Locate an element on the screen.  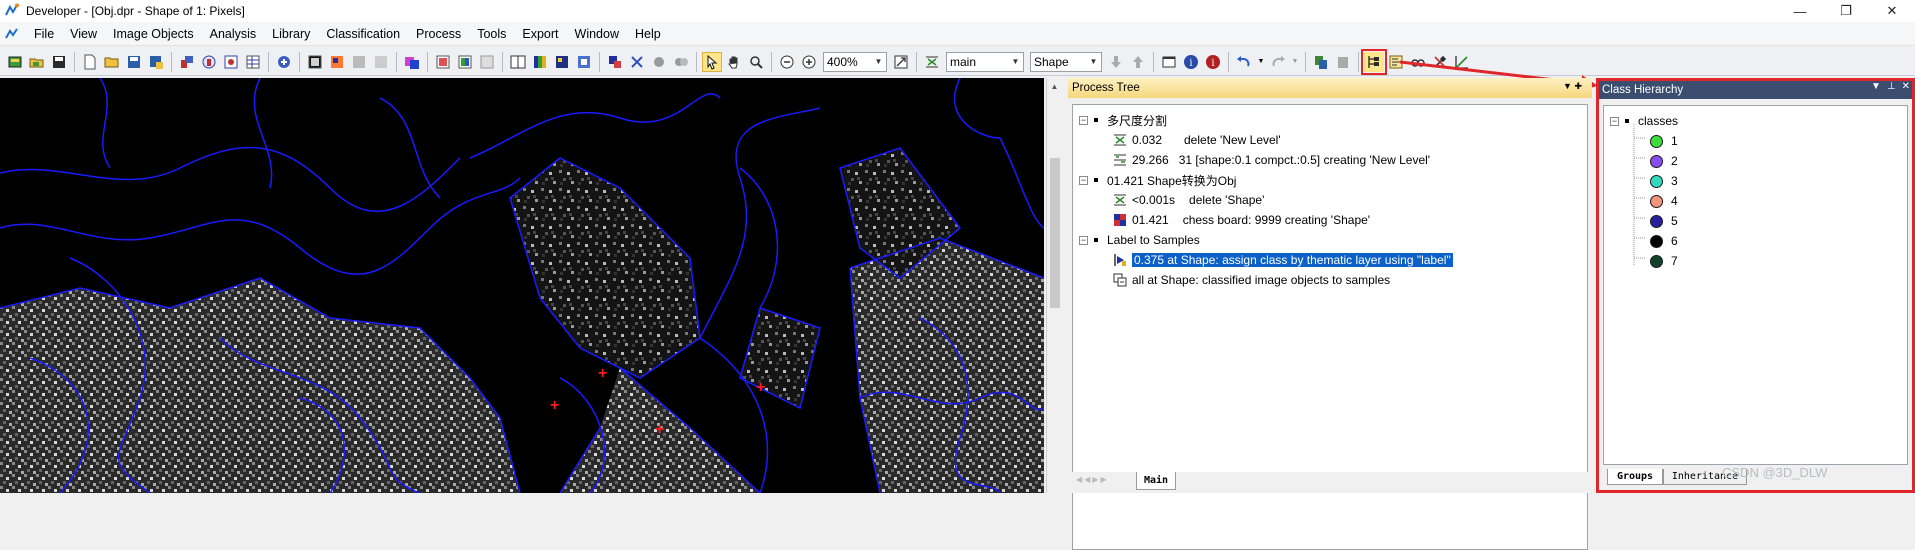
tree-node: − 多尺度分割 is located at coordinates (1123, 120).